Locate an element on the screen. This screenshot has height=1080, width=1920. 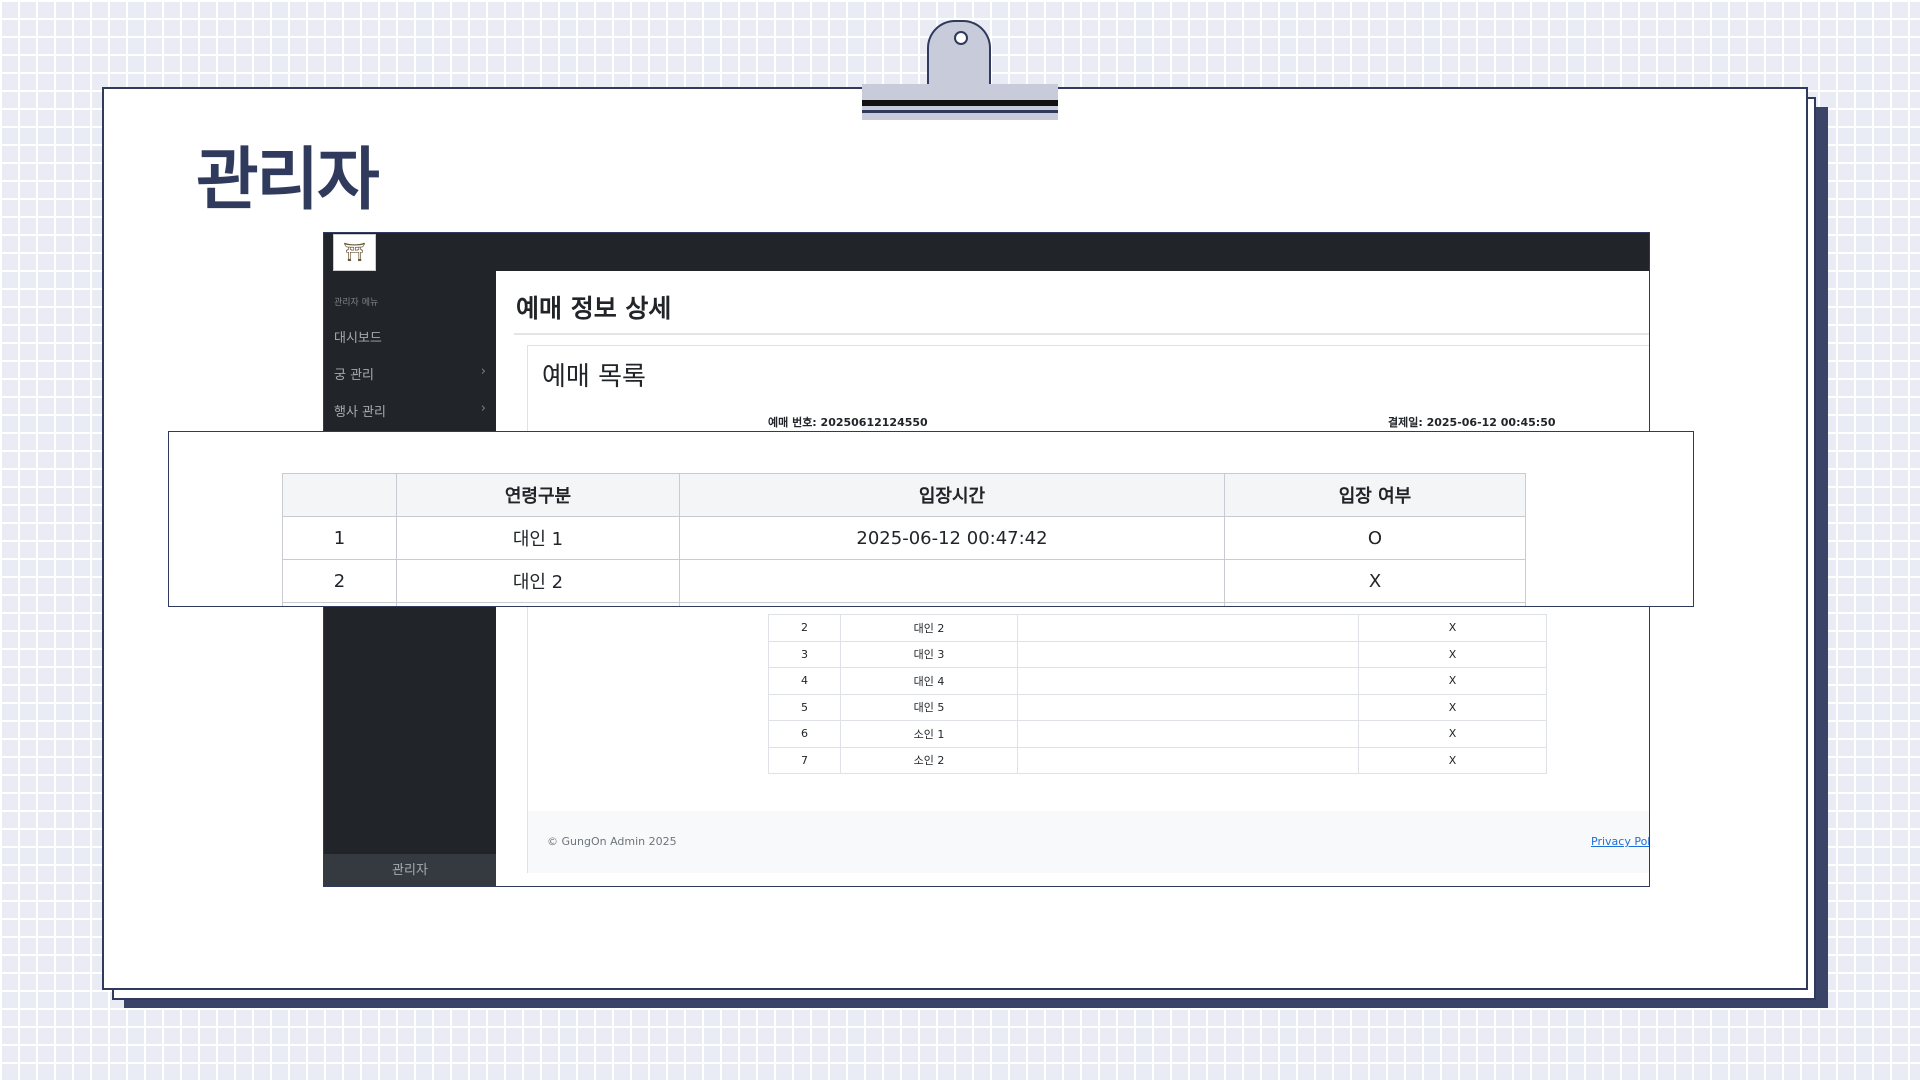
cell-no: 7 is located at coordinates (804, 760).